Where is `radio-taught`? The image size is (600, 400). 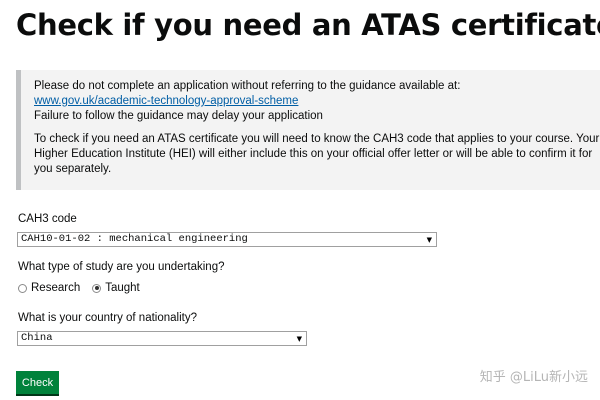
radio-taught is located at coordinates (97, 288).